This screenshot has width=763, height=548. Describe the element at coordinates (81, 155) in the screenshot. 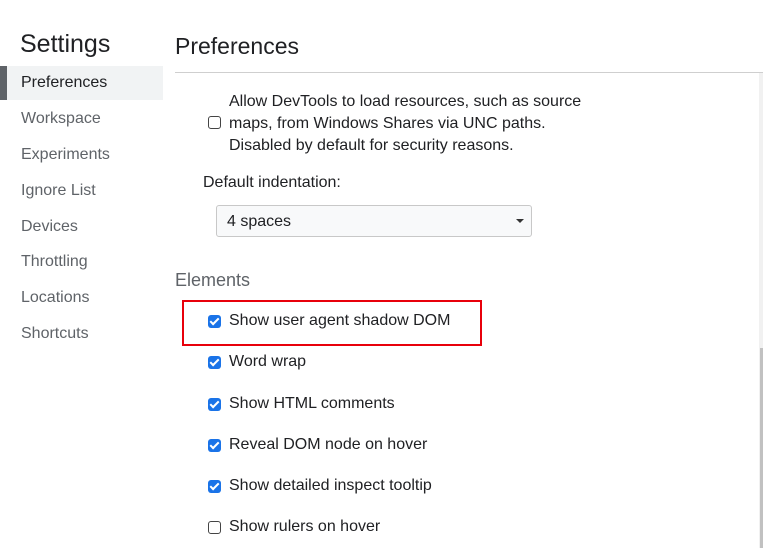

I see `sidebar-item-experiments: Experiments` at that location.